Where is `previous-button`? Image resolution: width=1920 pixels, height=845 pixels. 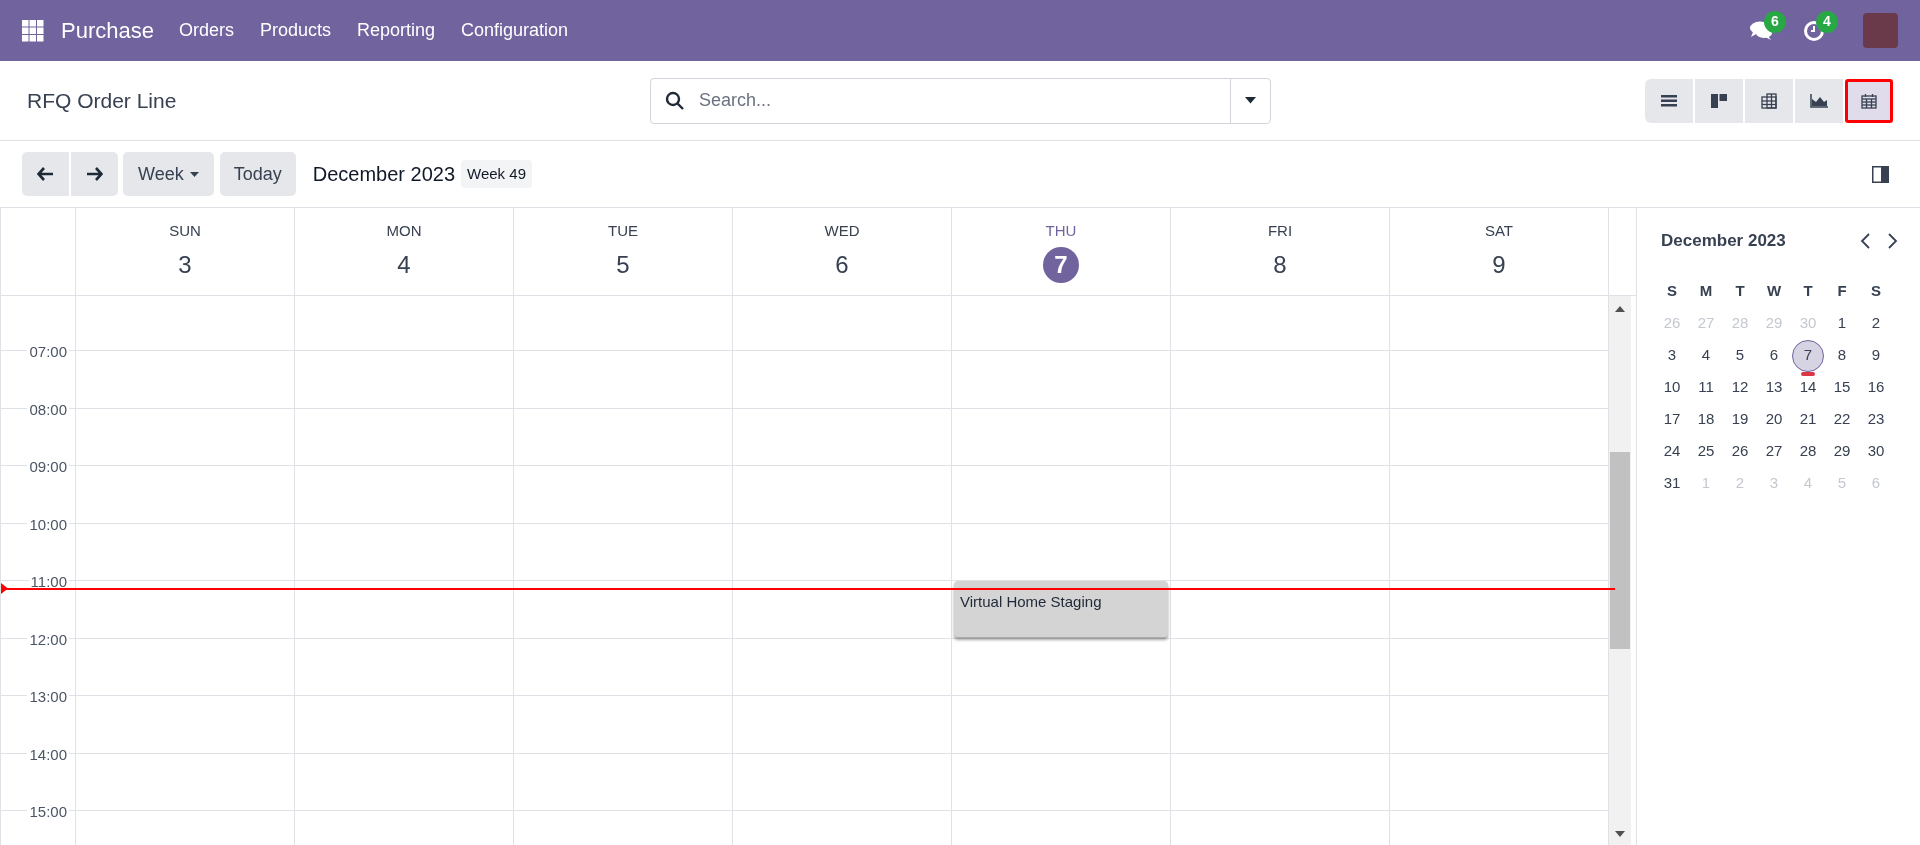
previous-button is located at coordinates (45, 174).